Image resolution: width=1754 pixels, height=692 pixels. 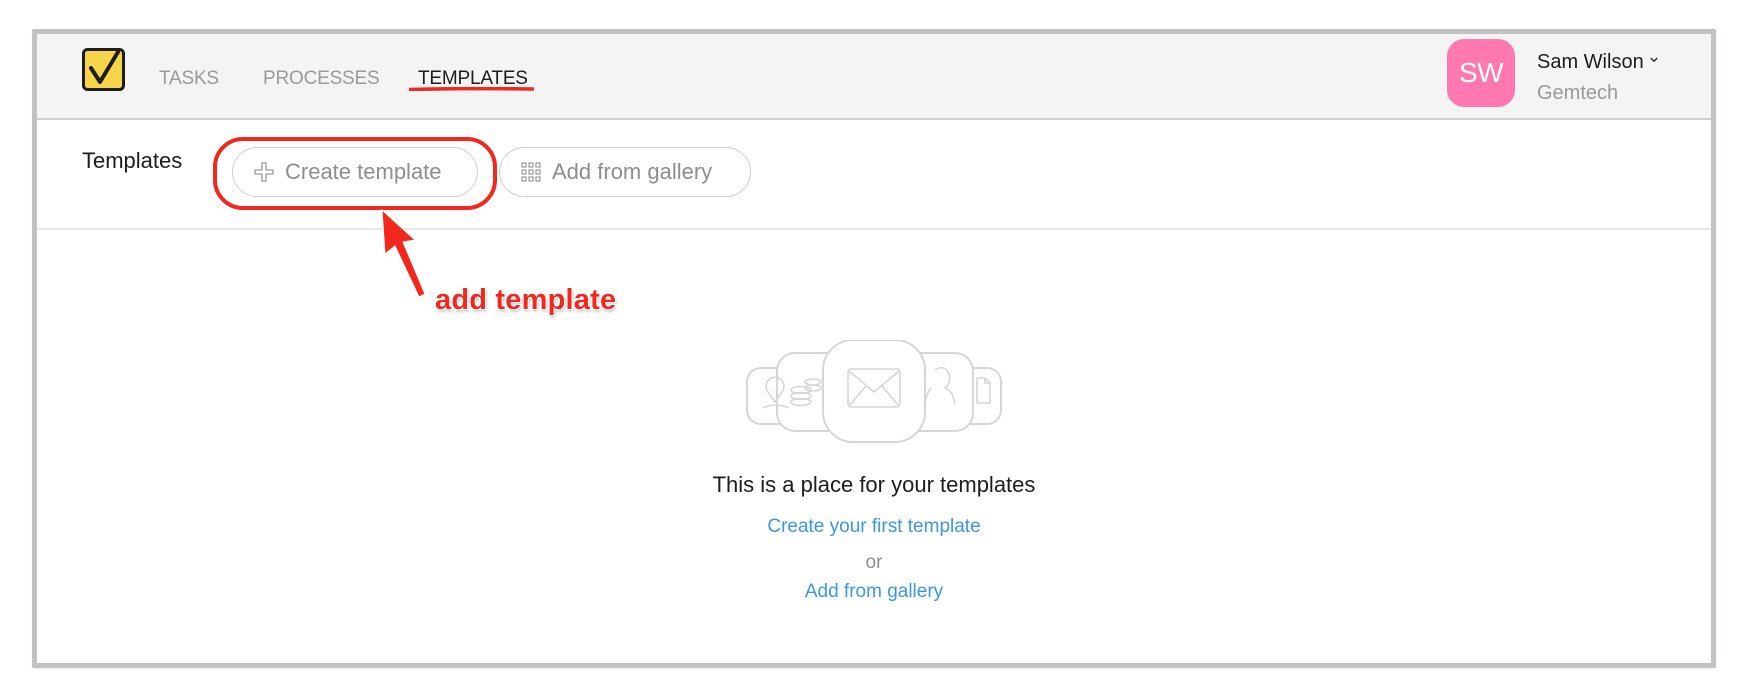 I want to click on user-menu: Sam Wilson, so click(x=1597, y=62).